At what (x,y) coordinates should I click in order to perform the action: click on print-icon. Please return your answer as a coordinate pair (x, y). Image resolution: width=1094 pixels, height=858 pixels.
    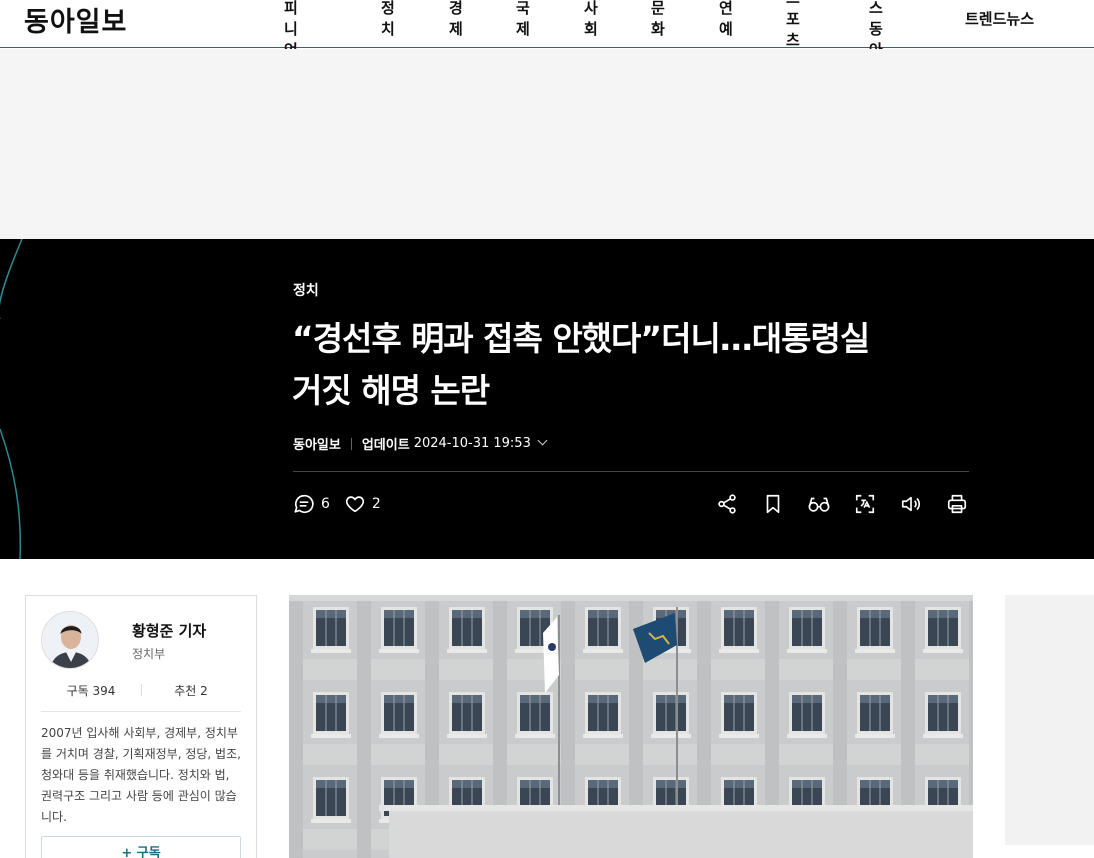
    Looking at the image, I should click on (957, 504).